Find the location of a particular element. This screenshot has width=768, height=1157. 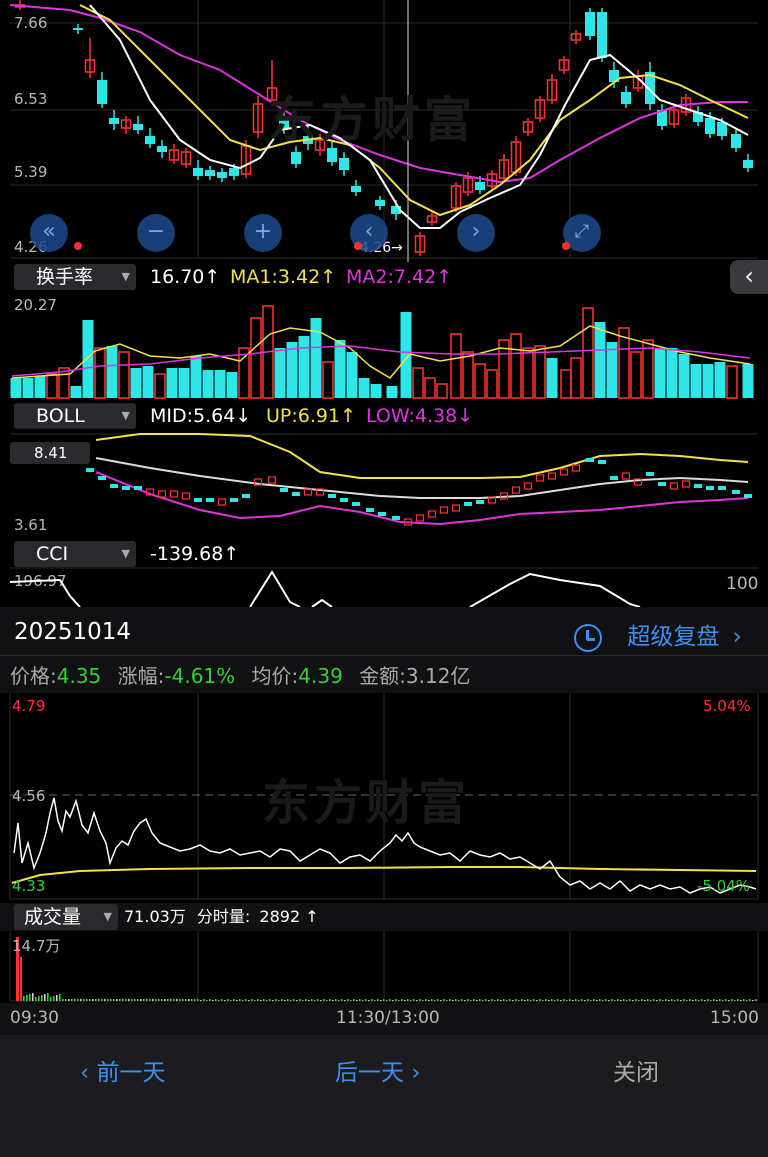

zoom-out-icon: − is located at coordinates (156, 233).